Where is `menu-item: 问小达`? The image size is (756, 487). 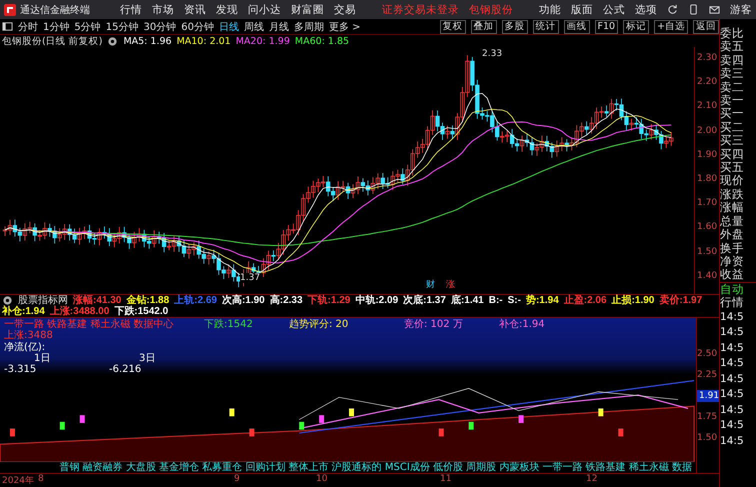
menu-item: 问小达 is located at coordinates (264, 9).